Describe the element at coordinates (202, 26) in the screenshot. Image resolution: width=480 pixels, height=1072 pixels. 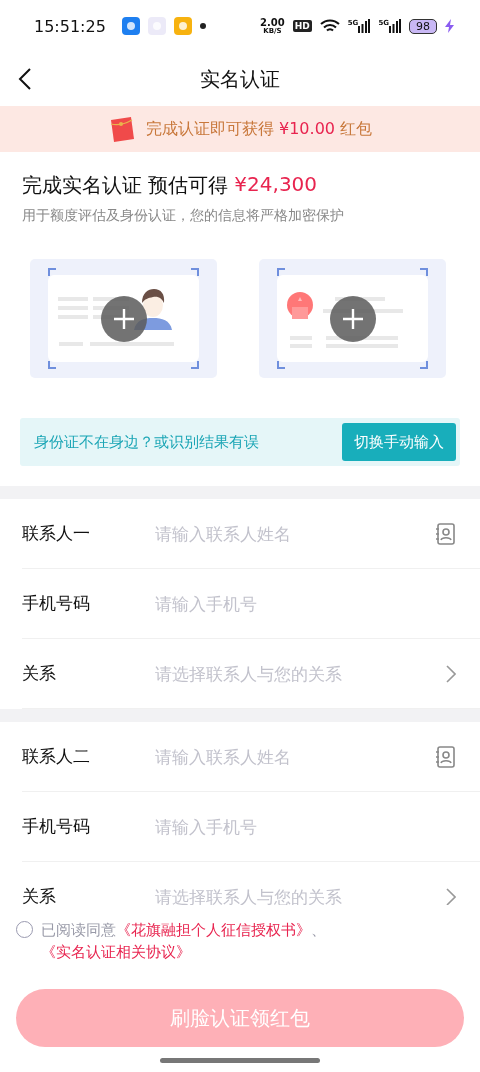
I see `more-dot-icon` at that location.